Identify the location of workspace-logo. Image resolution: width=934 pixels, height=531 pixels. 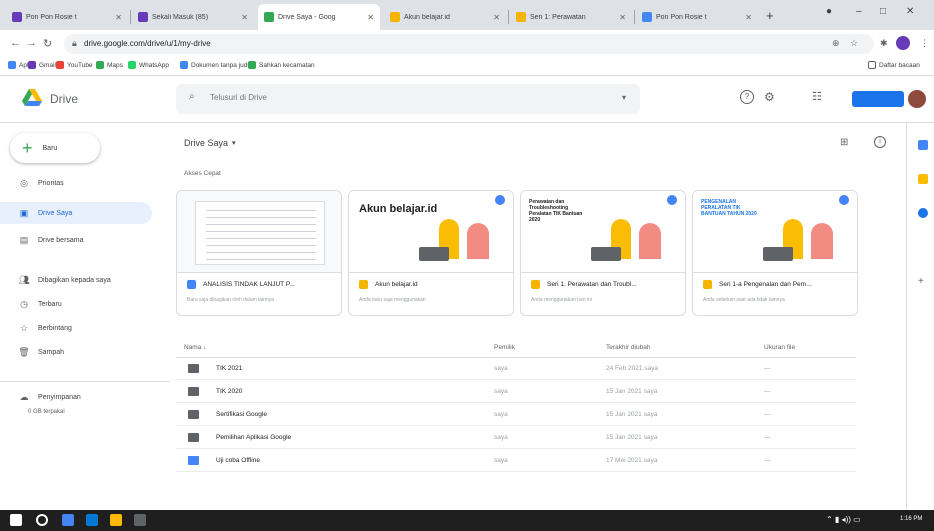
(878, 99).